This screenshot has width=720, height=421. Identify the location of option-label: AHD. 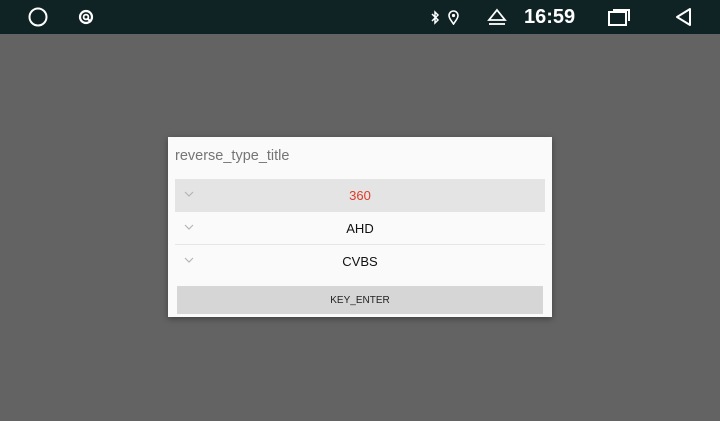
(360, 228).